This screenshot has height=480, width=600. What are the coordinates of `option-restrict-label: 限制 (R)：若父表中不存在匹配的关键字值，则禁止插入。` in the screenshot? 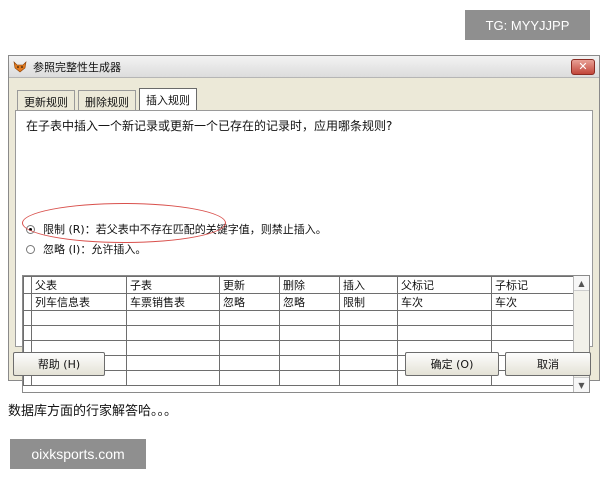 It's located at (185, 229).